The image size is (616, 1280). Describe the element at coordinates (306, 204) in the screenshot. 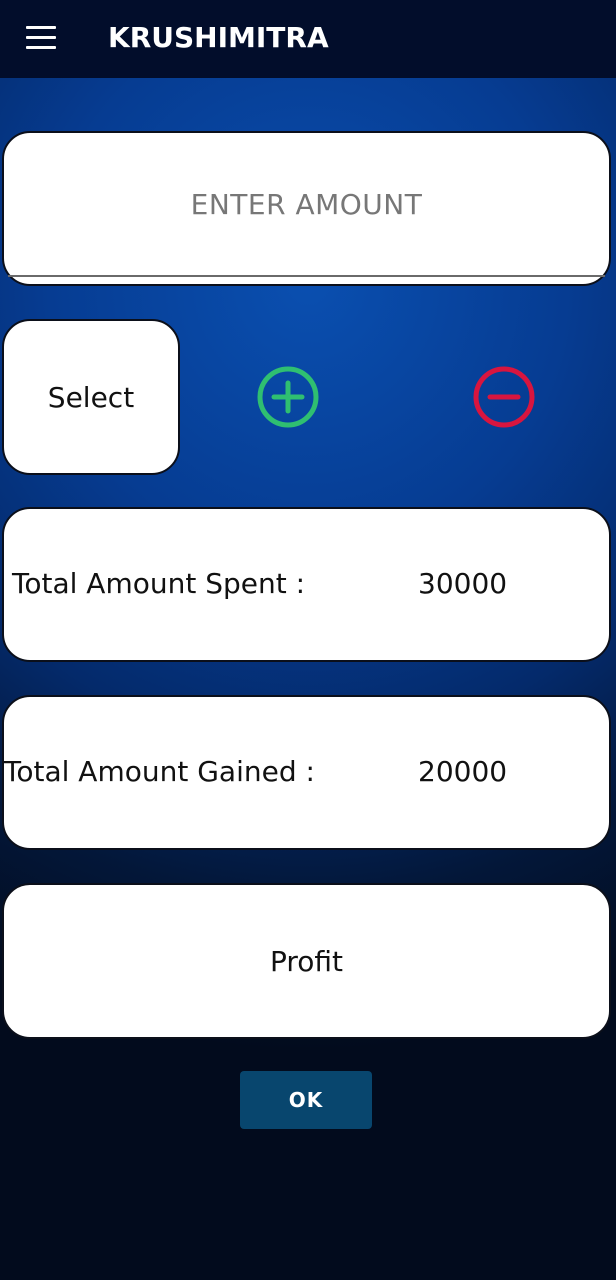

I see `amount-input` at that location.